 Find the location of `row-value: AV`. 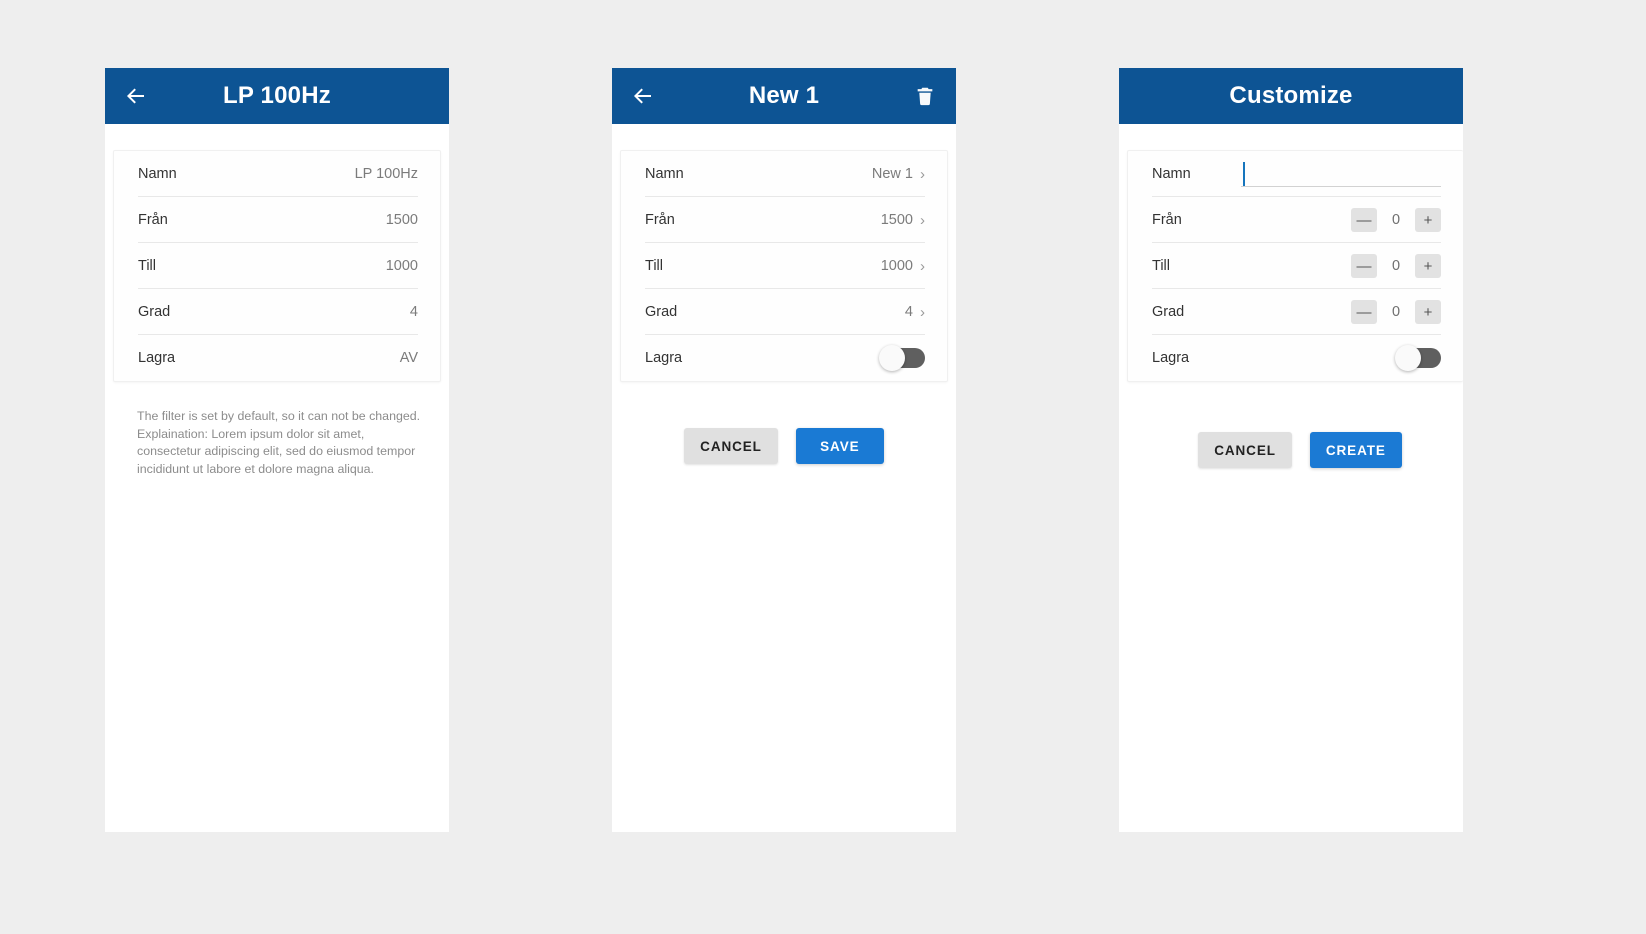

row-value: AV is located at coordinates (408, 358).